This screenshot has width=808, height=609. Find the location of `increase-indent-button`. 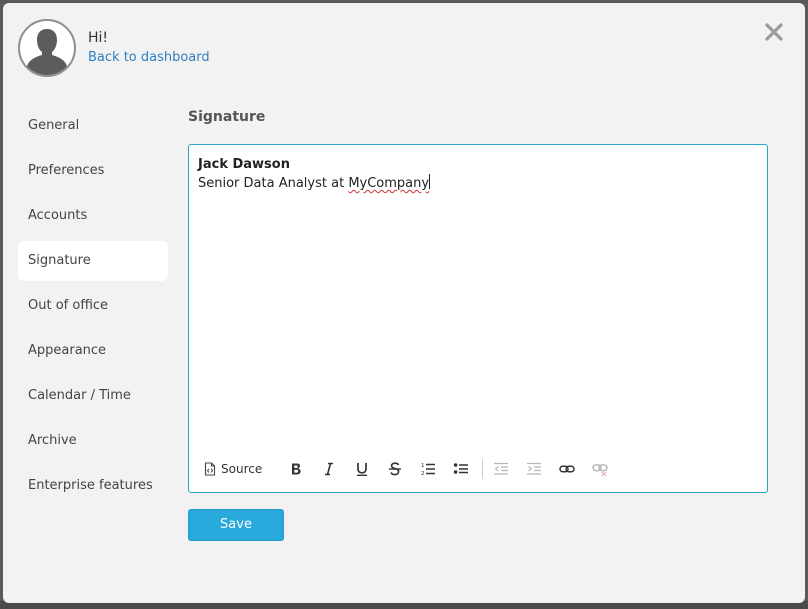

increase-indent-button is located at coordinates (534, 469).